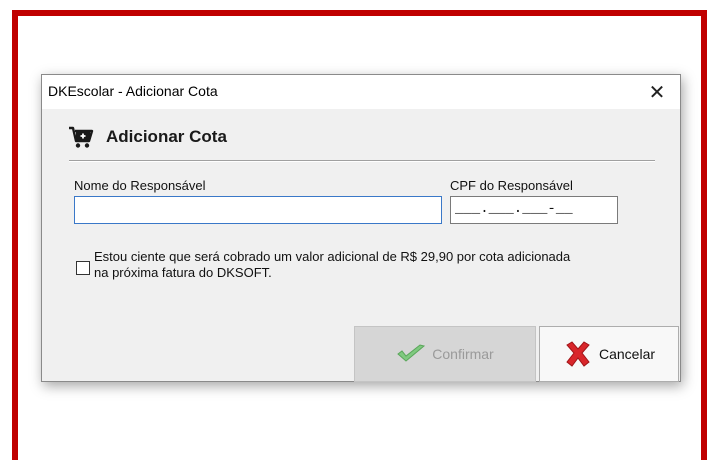 The image size is (723, 460). I want to click on dialog-header: Adicionar Cota, so click(147, 137).